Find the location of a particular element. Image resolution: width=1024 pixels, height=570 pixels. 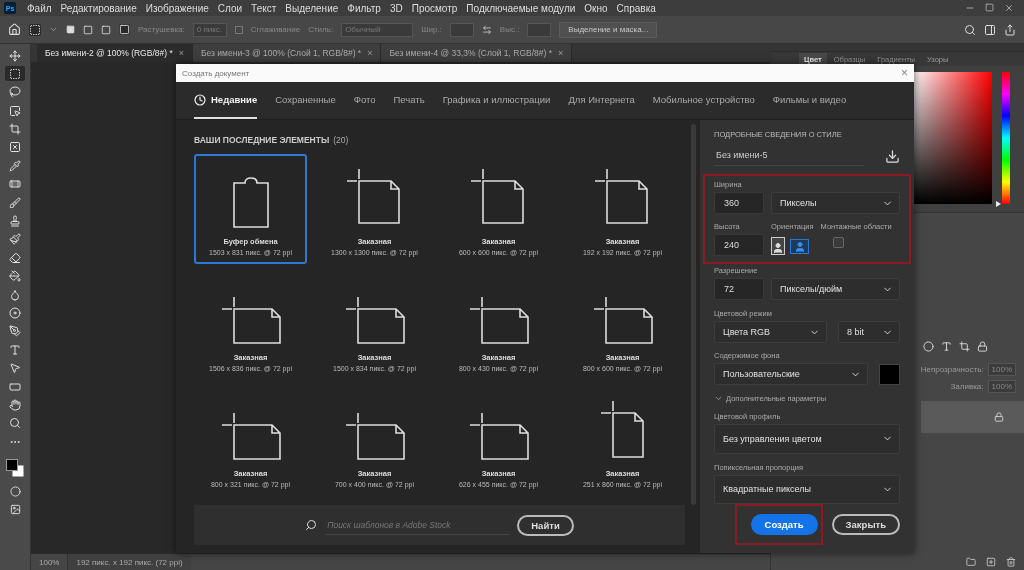

transform-icon is located at coordinates (964, 346).